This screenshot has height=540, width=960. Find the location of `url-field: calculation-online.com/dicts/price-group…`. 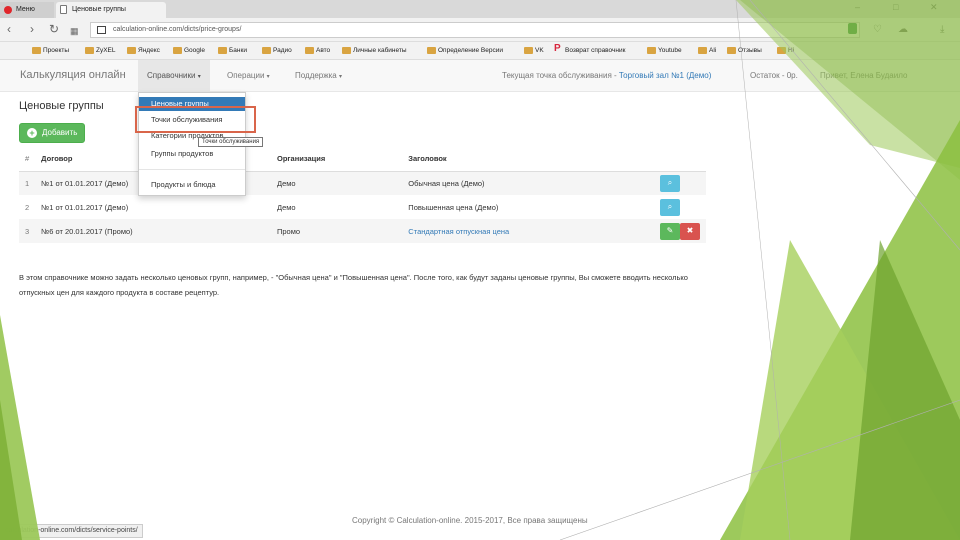

url-field: calculation-online.com/dicts/price-group… is located at coordinates (475, 30).